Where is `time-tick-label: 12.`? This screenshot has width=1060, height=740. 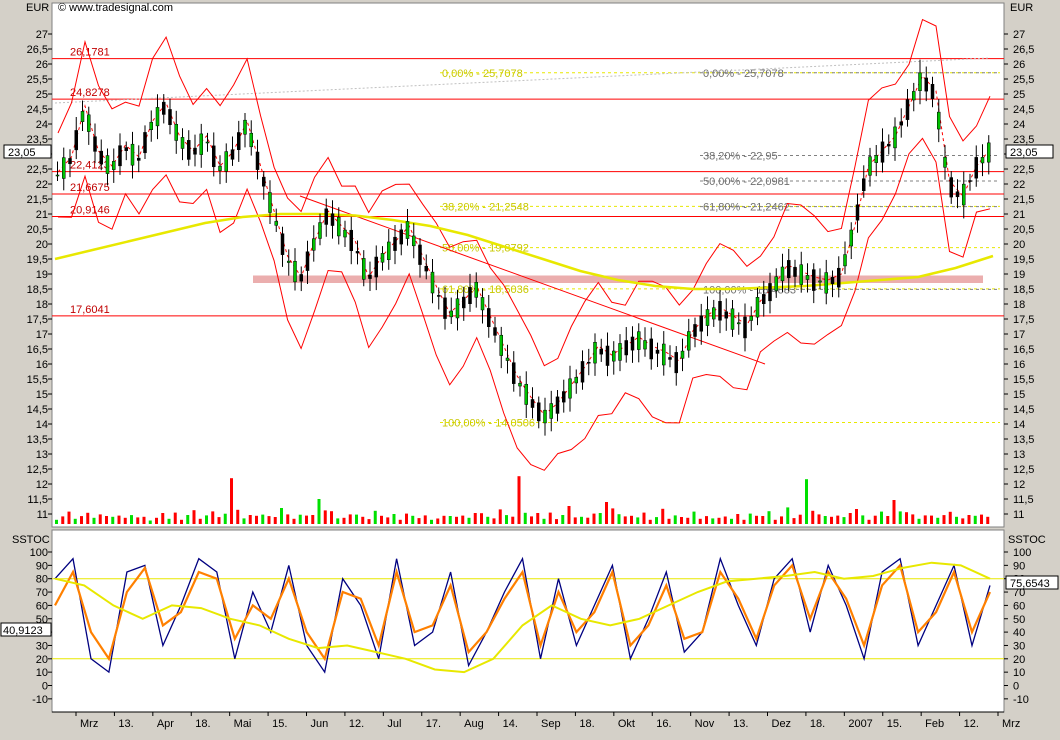
time-tick-label: 12. is located at coordinates (971, 724).